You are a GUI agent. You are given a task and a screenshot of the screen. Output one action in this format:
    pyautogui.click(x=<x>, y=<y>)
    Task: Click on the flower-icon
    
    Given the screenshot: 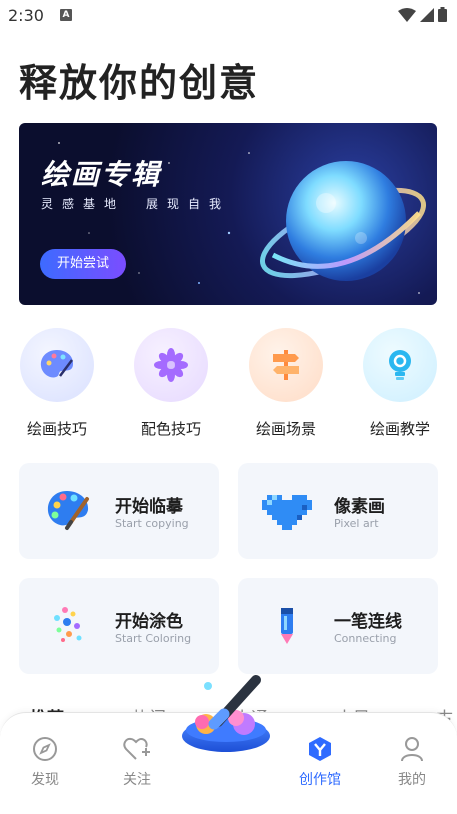 What is the action you would take?
    pyautogui.click(x=171, y=365)
    